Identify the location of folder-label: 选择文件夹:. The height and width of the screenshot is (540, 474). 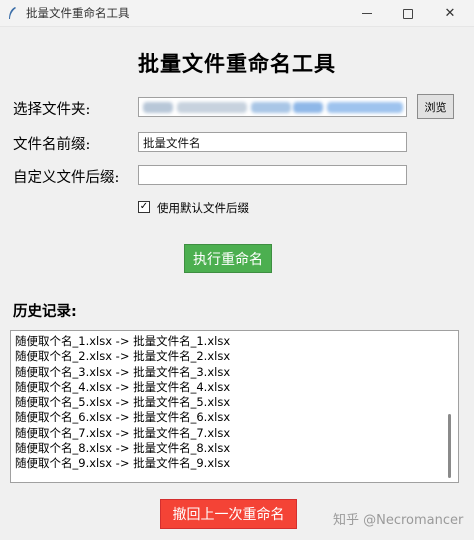
(52, 110).